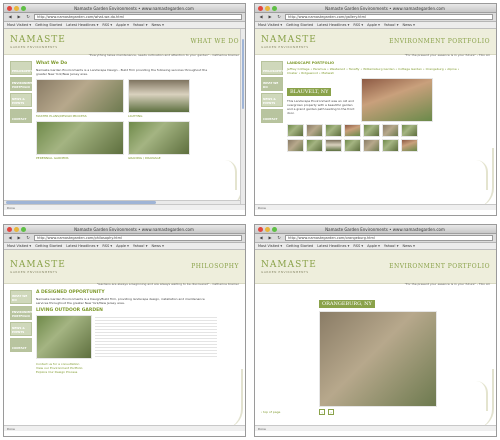  What do you see at coordinates (159, 116) in the screenshot?
I see `service-caption: LIGHTING` at bounding box center [159, 116].